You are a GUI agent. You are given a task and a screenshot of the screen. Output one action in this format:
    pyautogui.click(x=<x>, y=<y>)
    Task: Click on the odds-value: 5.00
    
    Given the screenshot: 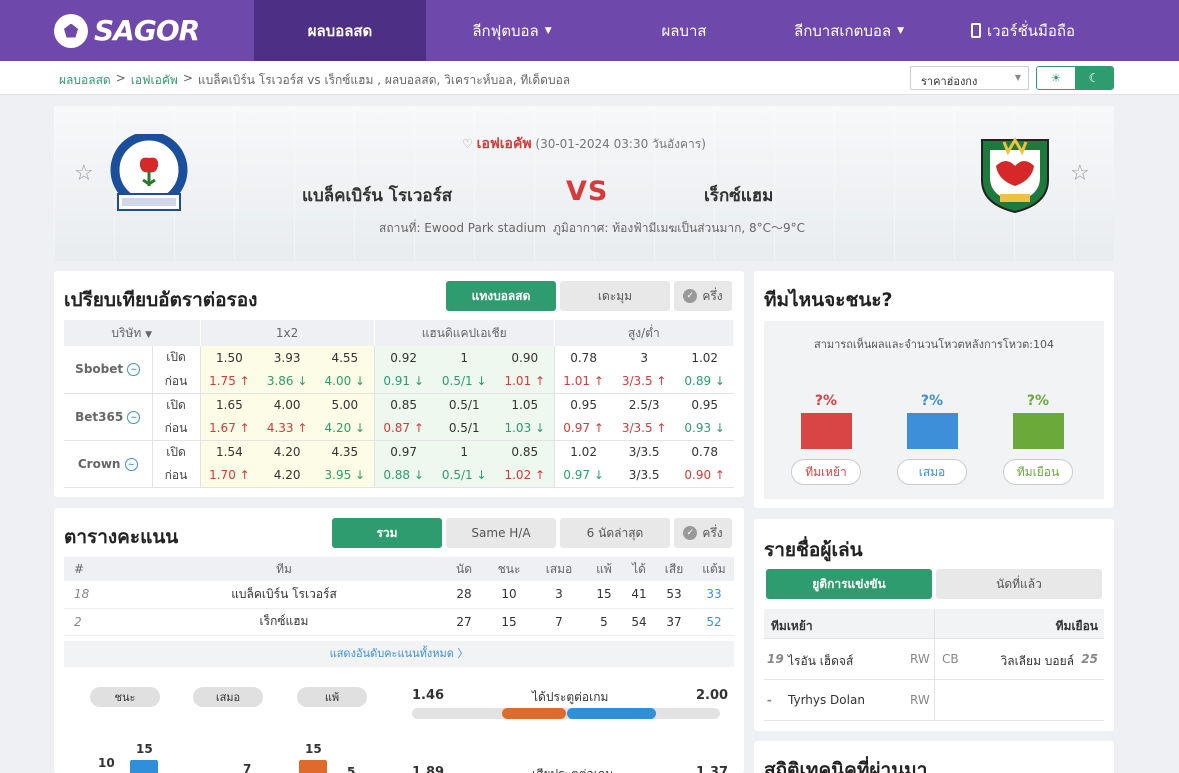 What is the action you would take?
    pyautogui.click(x=345, y=405)
    